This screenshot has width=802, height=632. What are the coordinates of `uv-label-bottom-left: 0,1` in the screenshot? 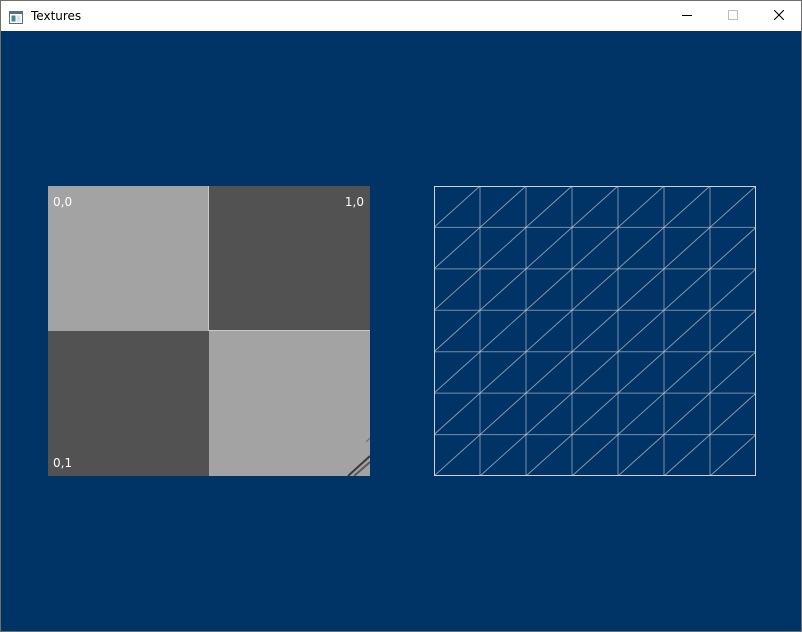 It's located at (63, 463).